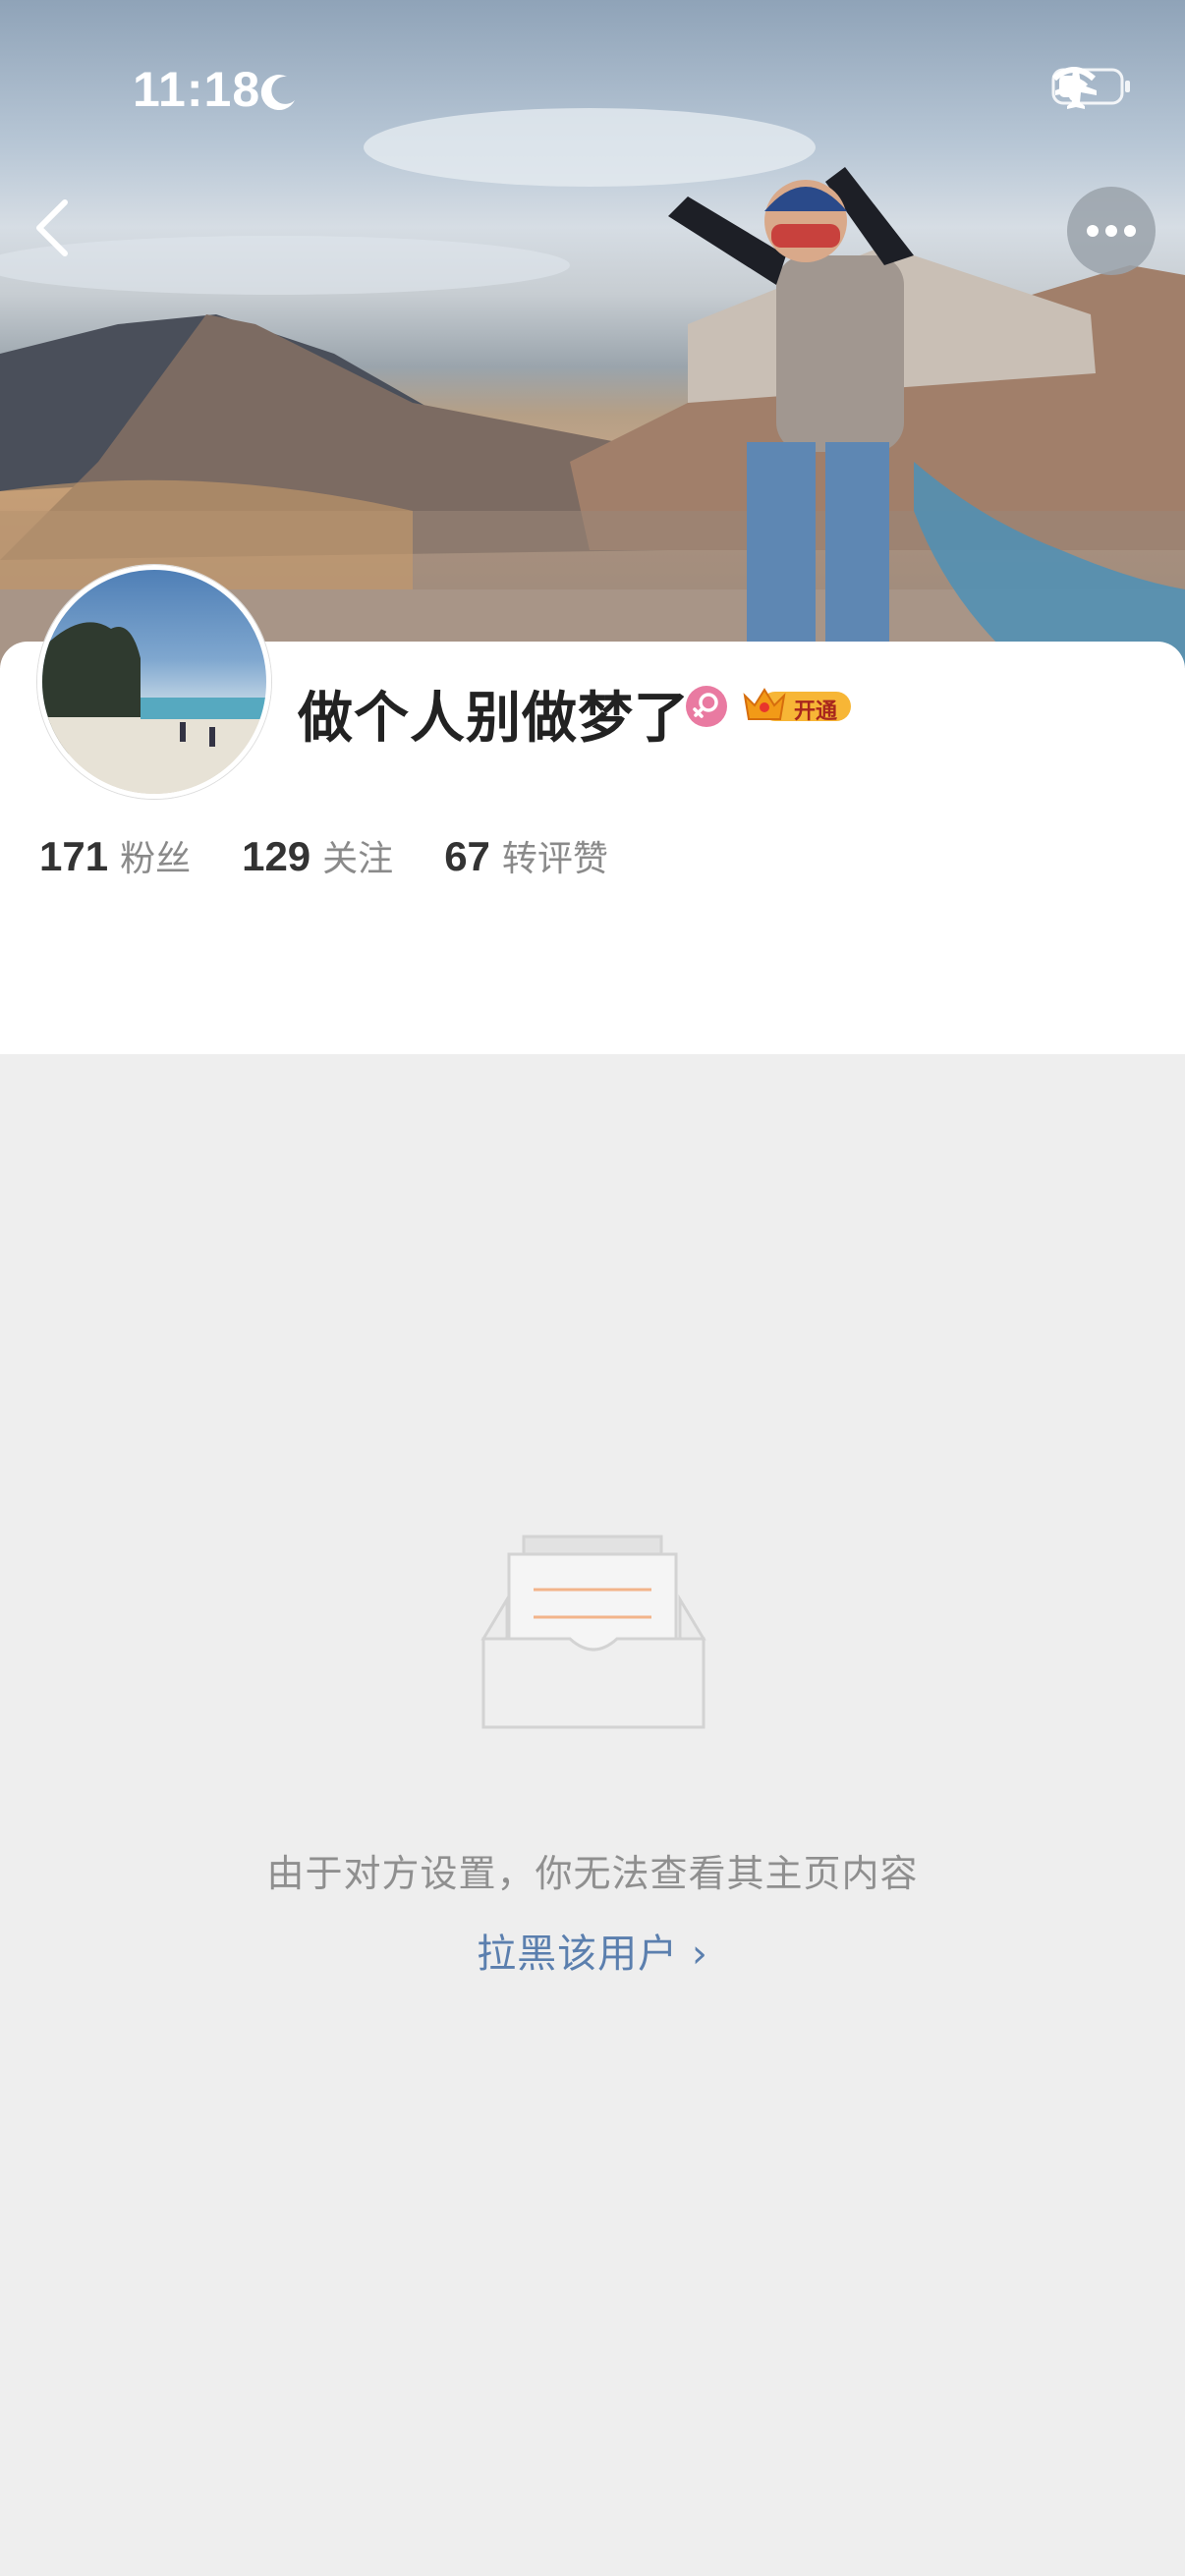  I want to click on empty-state-message: 由于对方设置，你无法查看其主页内容, so click(592, 1873).